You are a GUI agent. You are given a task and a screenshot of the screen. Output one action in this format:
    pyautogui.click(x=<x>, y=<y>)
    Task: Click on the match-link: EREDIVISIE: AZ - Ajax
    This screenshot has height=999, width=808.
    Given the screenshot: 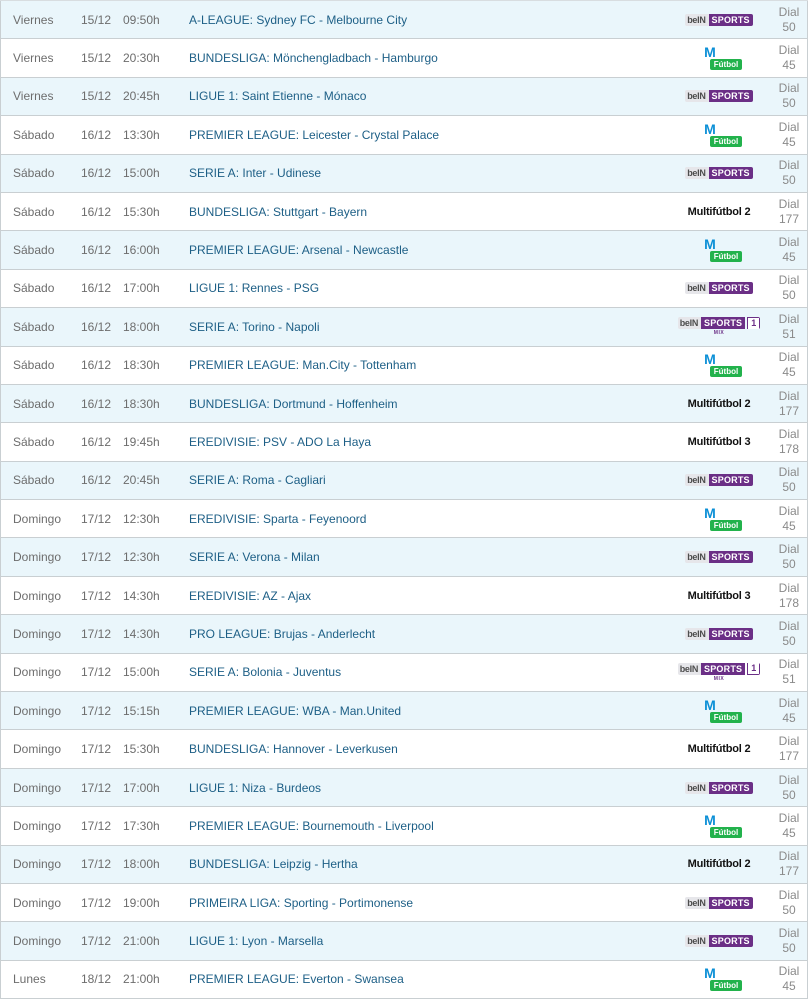 What is the action you would take?
    pyautogui.click(x=426, y=596)
    